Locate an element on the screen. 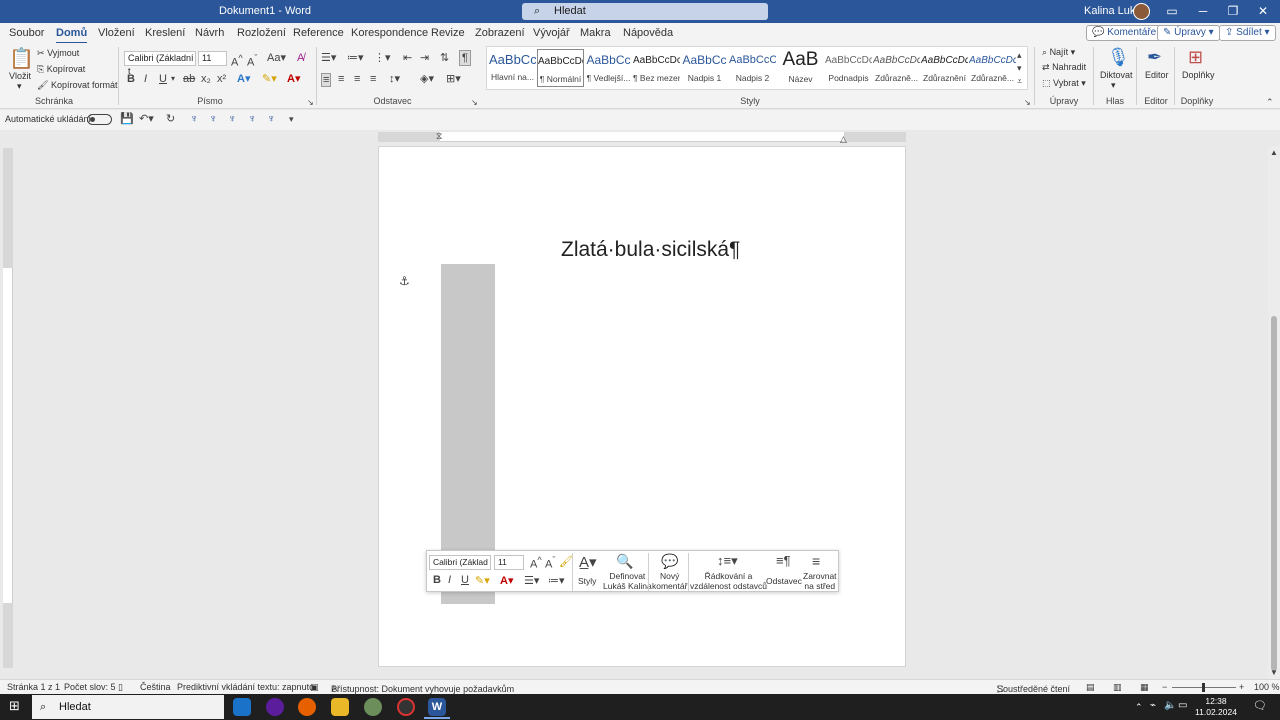 This screenshot has height=720, width=1280. editor-button: Editor is located at coordinates (1157, 75).